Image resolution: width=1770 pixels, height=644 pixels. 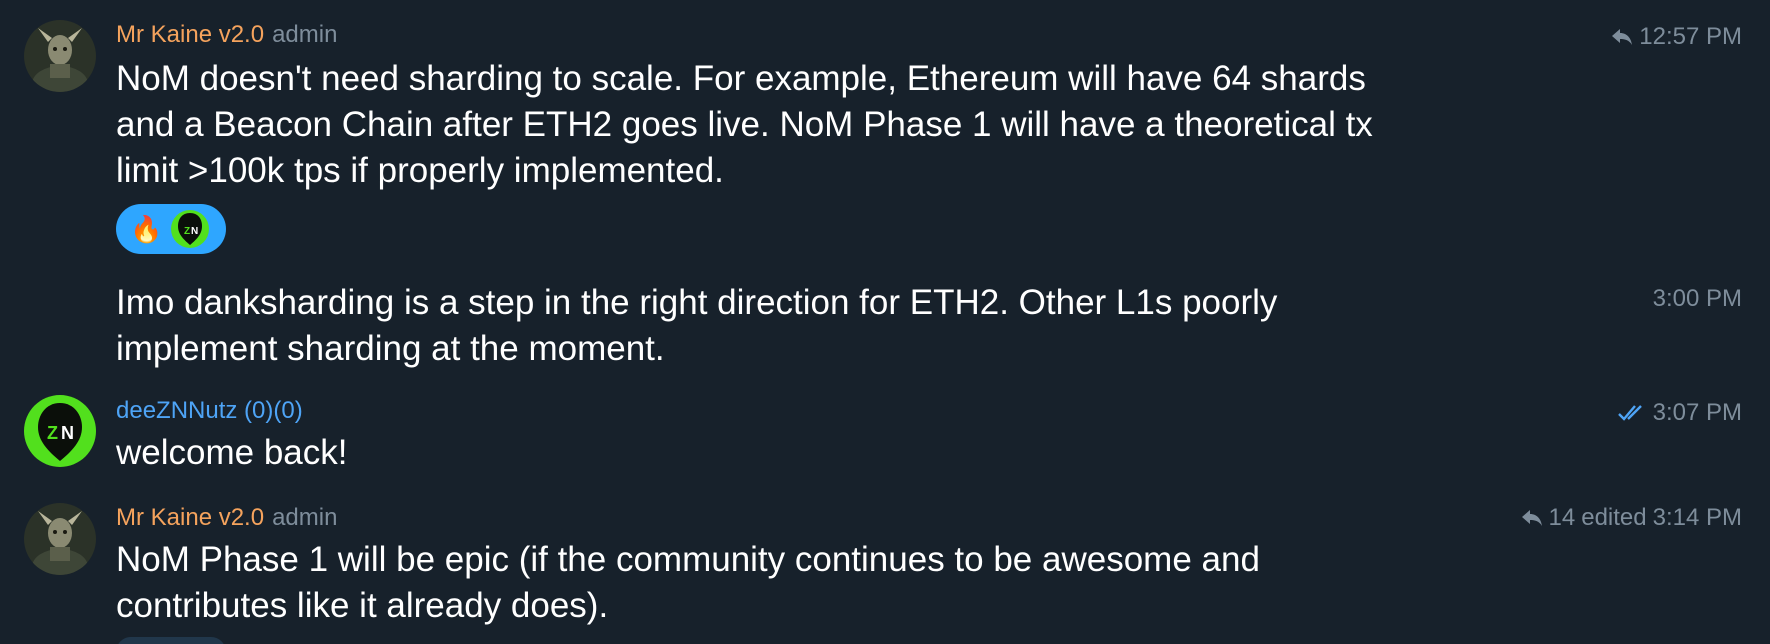 What do you see at coordinates (209, 410) in the screenshot?
I see `author-name: deeZNNutz (0)(0)` at bounding box center [209, 410].